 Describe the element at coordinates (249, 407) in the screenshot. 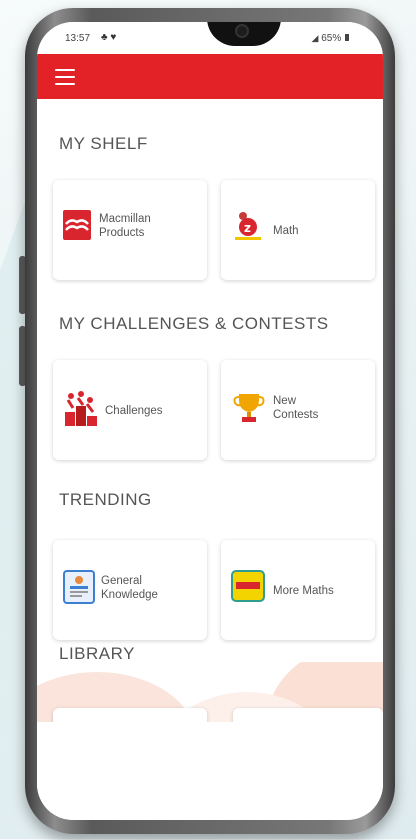

I see `trophy-icon` at that location.